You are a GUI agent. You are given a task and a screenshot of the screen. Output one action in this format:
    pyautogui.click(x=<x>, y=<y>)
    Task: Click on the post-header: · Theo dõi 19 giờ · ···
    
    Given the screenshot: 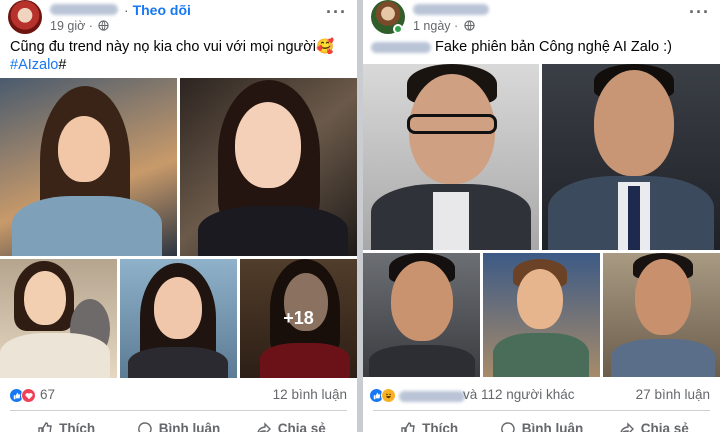 What is the action you would take?
    pyautogui.click(x=178, y=18)
    